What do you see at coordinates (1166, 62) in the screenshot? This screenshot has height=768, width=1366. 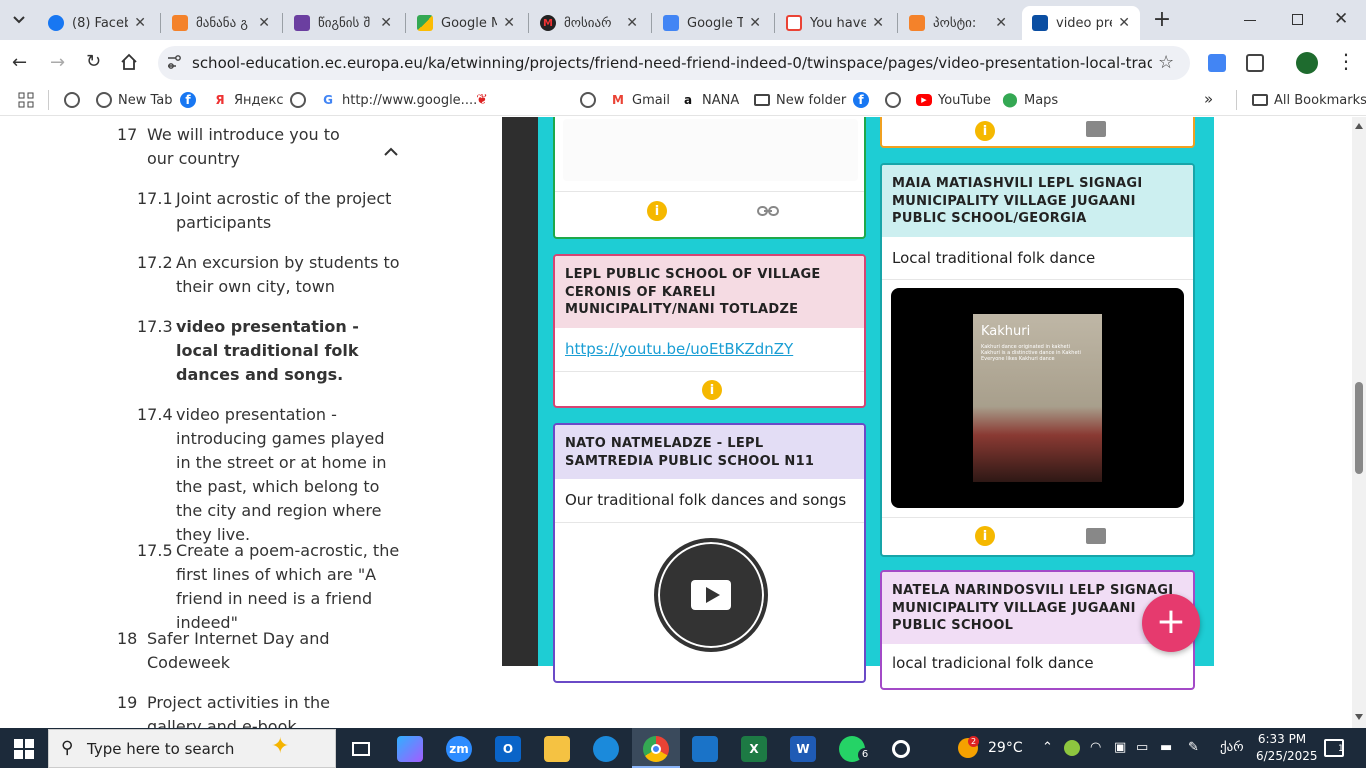 I see `bookmark-star-button: ☆` at bounding box center [1166, 62].